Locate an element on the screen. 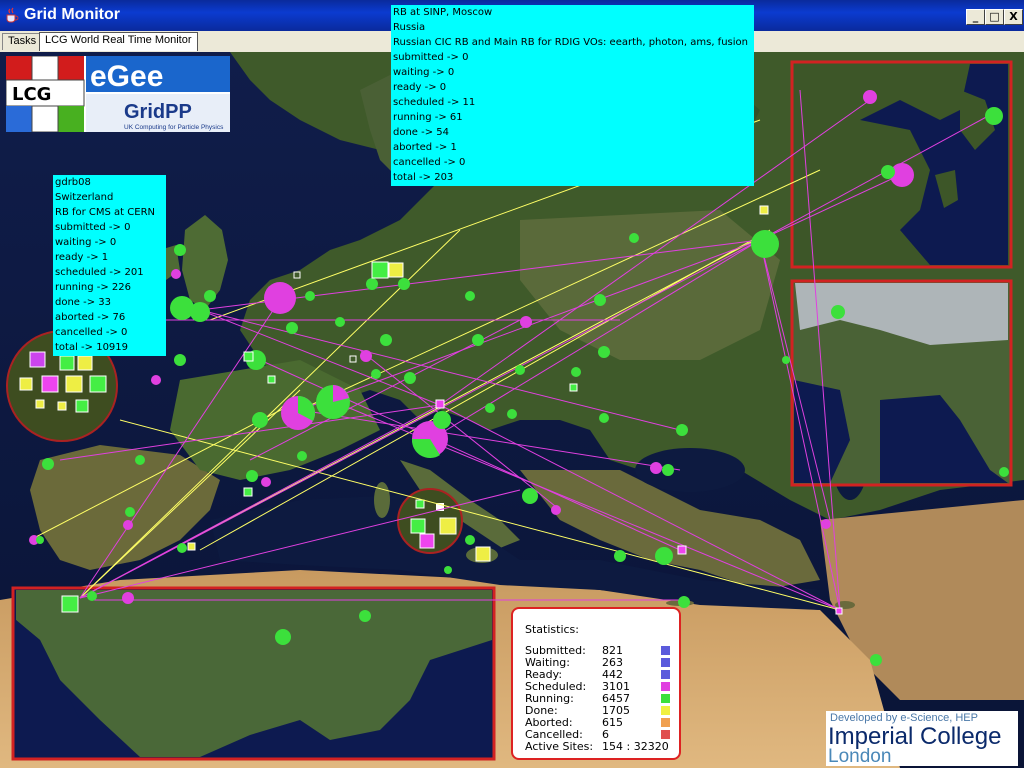  popup-line: done -> 54 is located at coordinates (421, 132).